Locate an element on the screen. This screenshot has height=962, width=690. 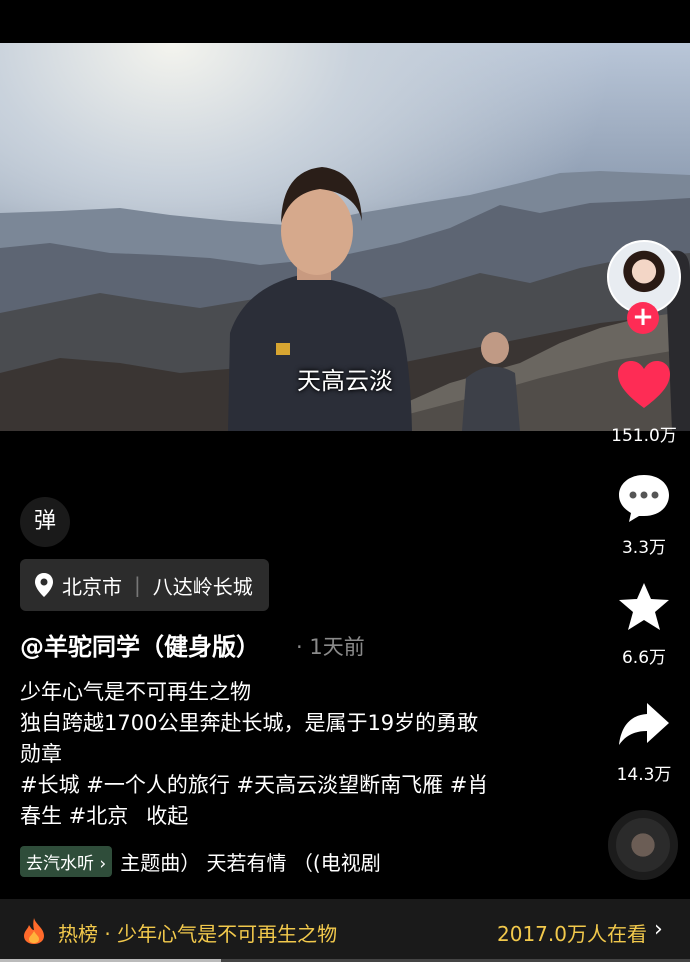
comment-count: 3.3万 is located at coordinates (644, 548).